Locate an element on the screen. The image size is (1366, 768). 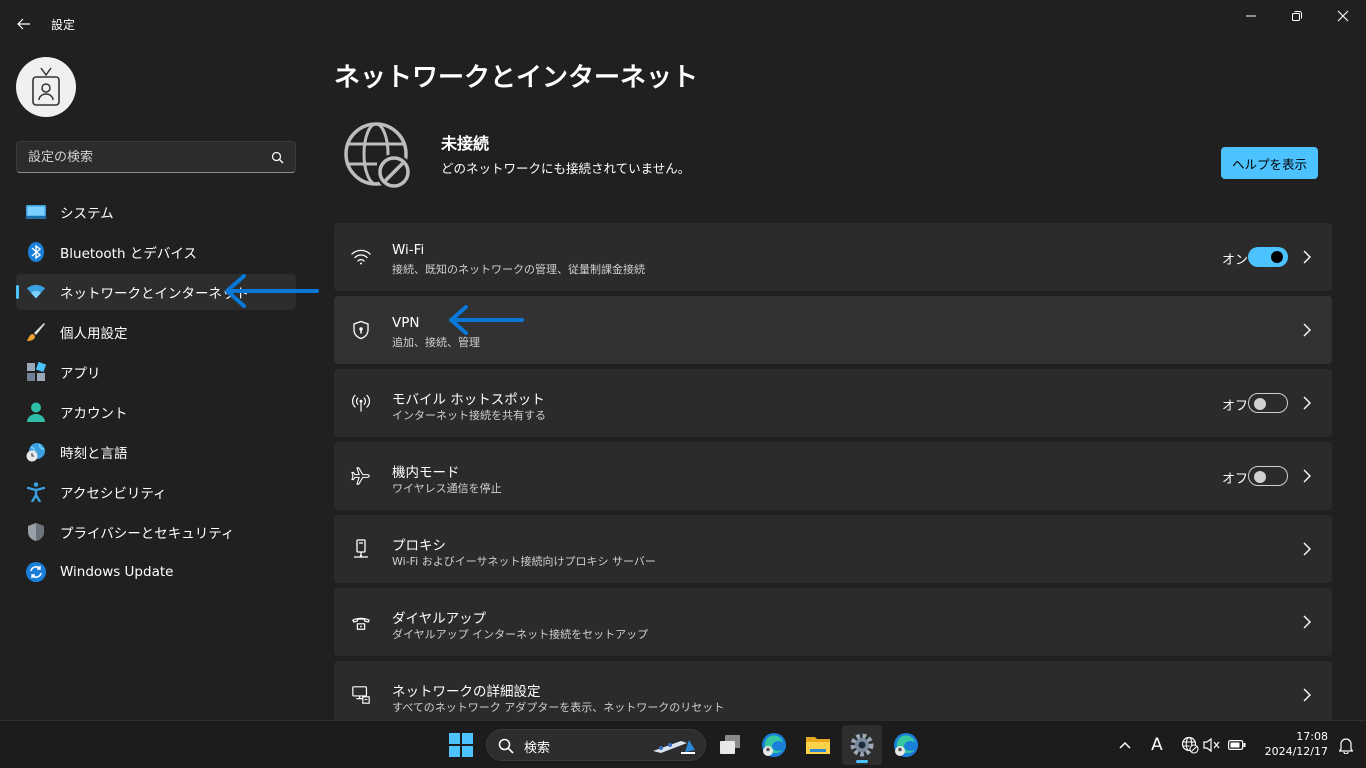
taskbar-edge-button is located at coordinates (774, 745).